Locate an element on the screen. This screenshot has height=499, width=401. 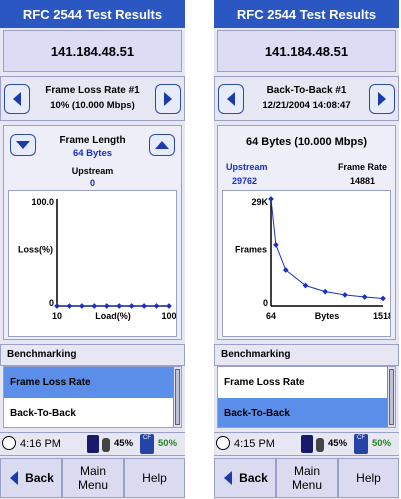
loss-chart-svg: 100.0 0 Loss(%) 10 100 Load(%) is located at coordinates (97, 259).